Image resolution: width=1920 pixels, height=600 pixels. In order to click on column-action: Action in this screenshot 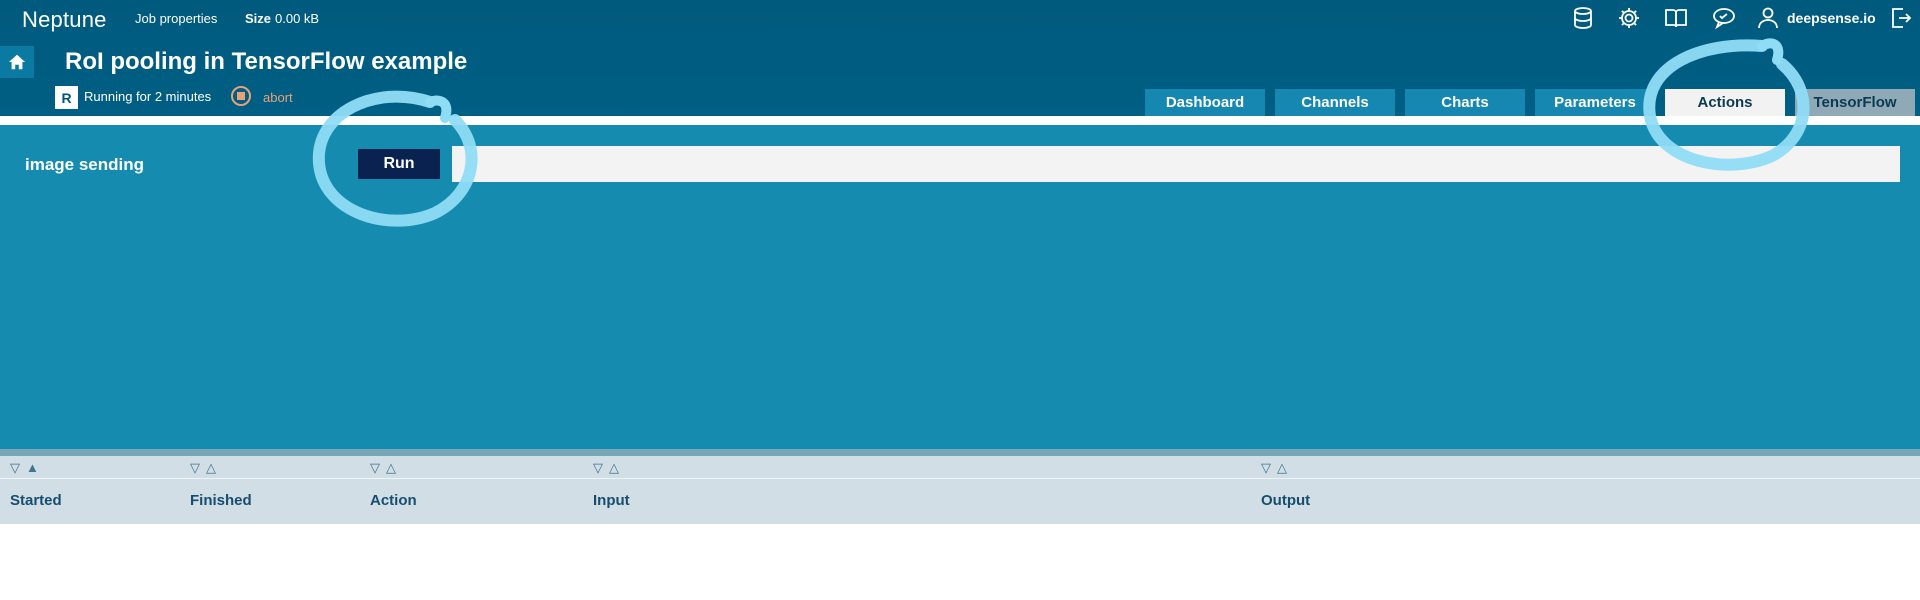, I will do `click(393, 500)`.